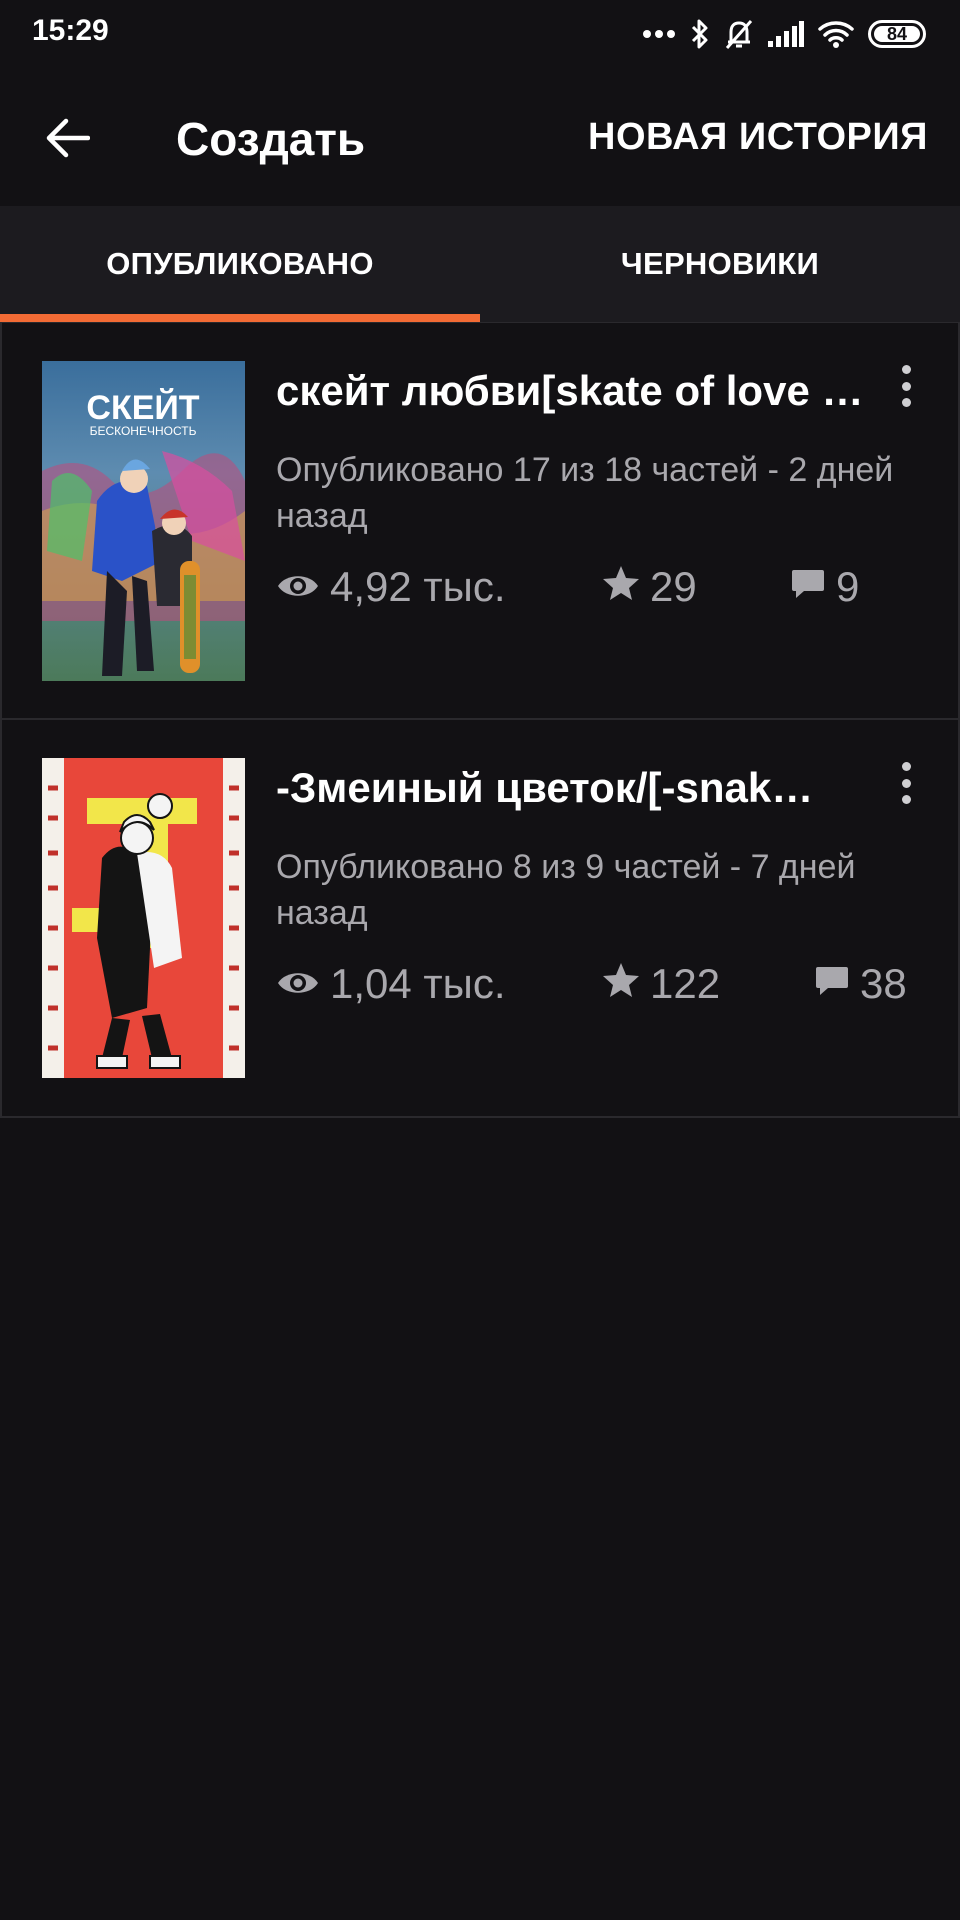  I want to click on comments-count: 9, so click(848, 586).